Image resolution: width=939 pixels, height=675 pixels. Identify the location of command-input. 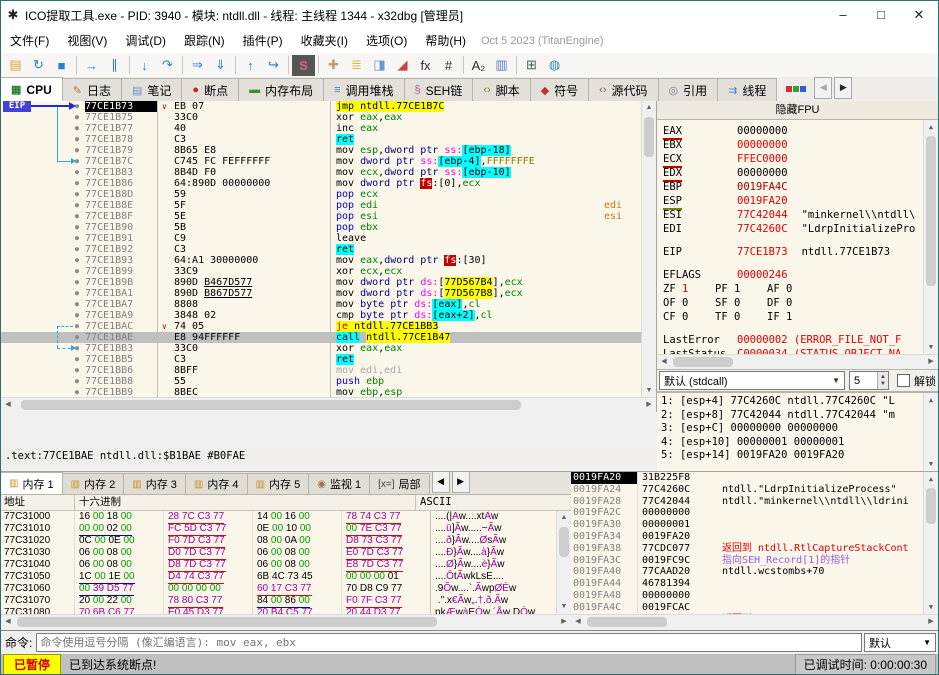
(449, 642).